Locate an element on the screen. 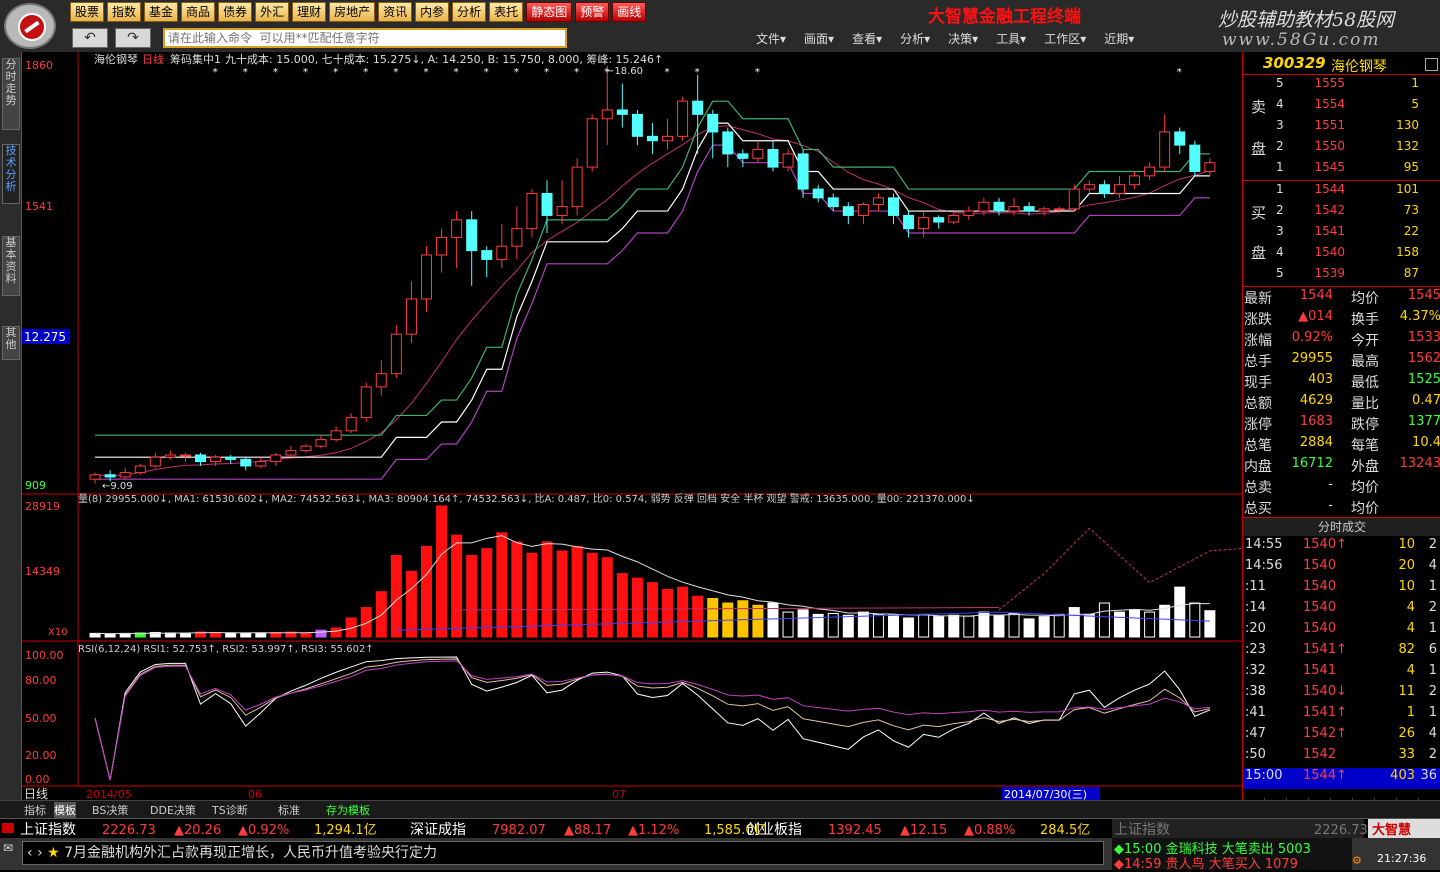 The image size is (1440, 872). nav-button: 房地产 is located at coordinates (352, 12).